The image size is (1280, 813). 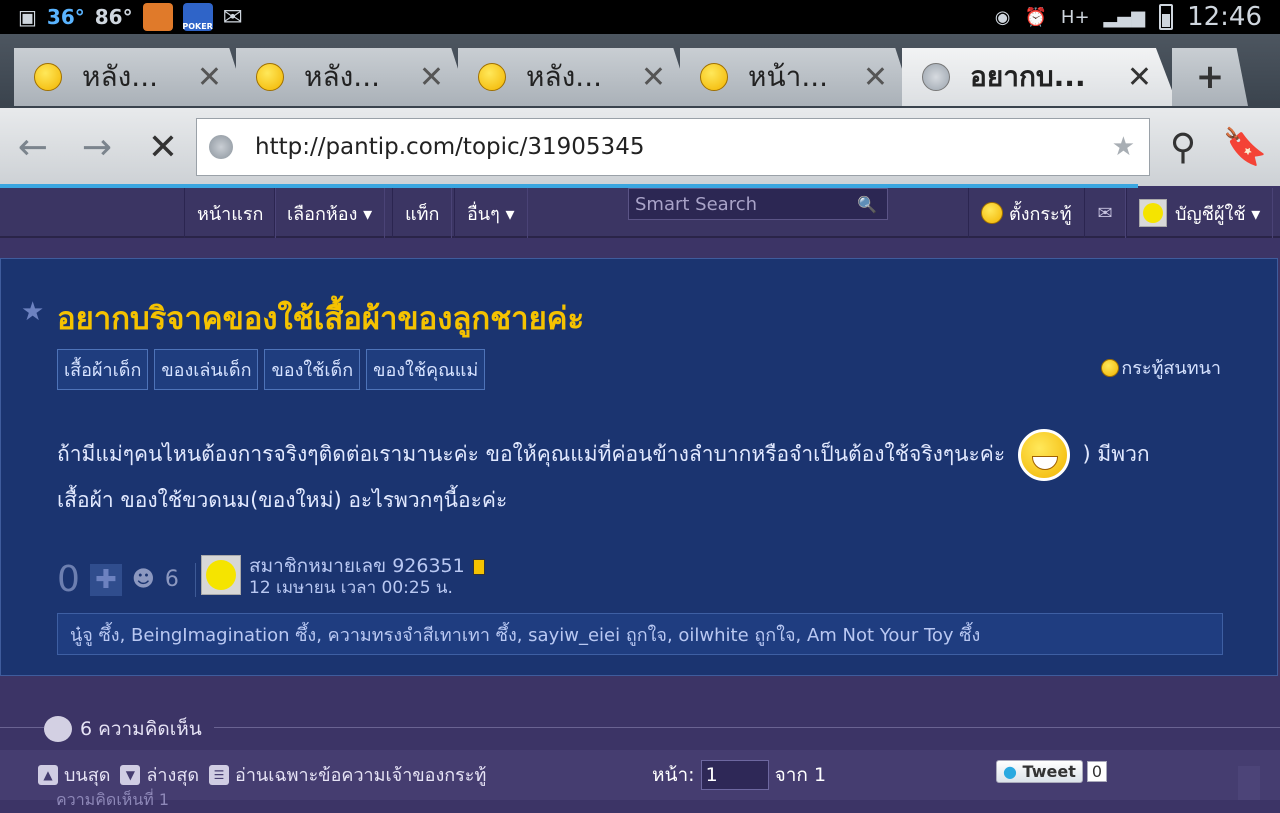 I want to click on nav-account: บัญชีผู้ใช้ ▾, so click(x=1200, y=213).